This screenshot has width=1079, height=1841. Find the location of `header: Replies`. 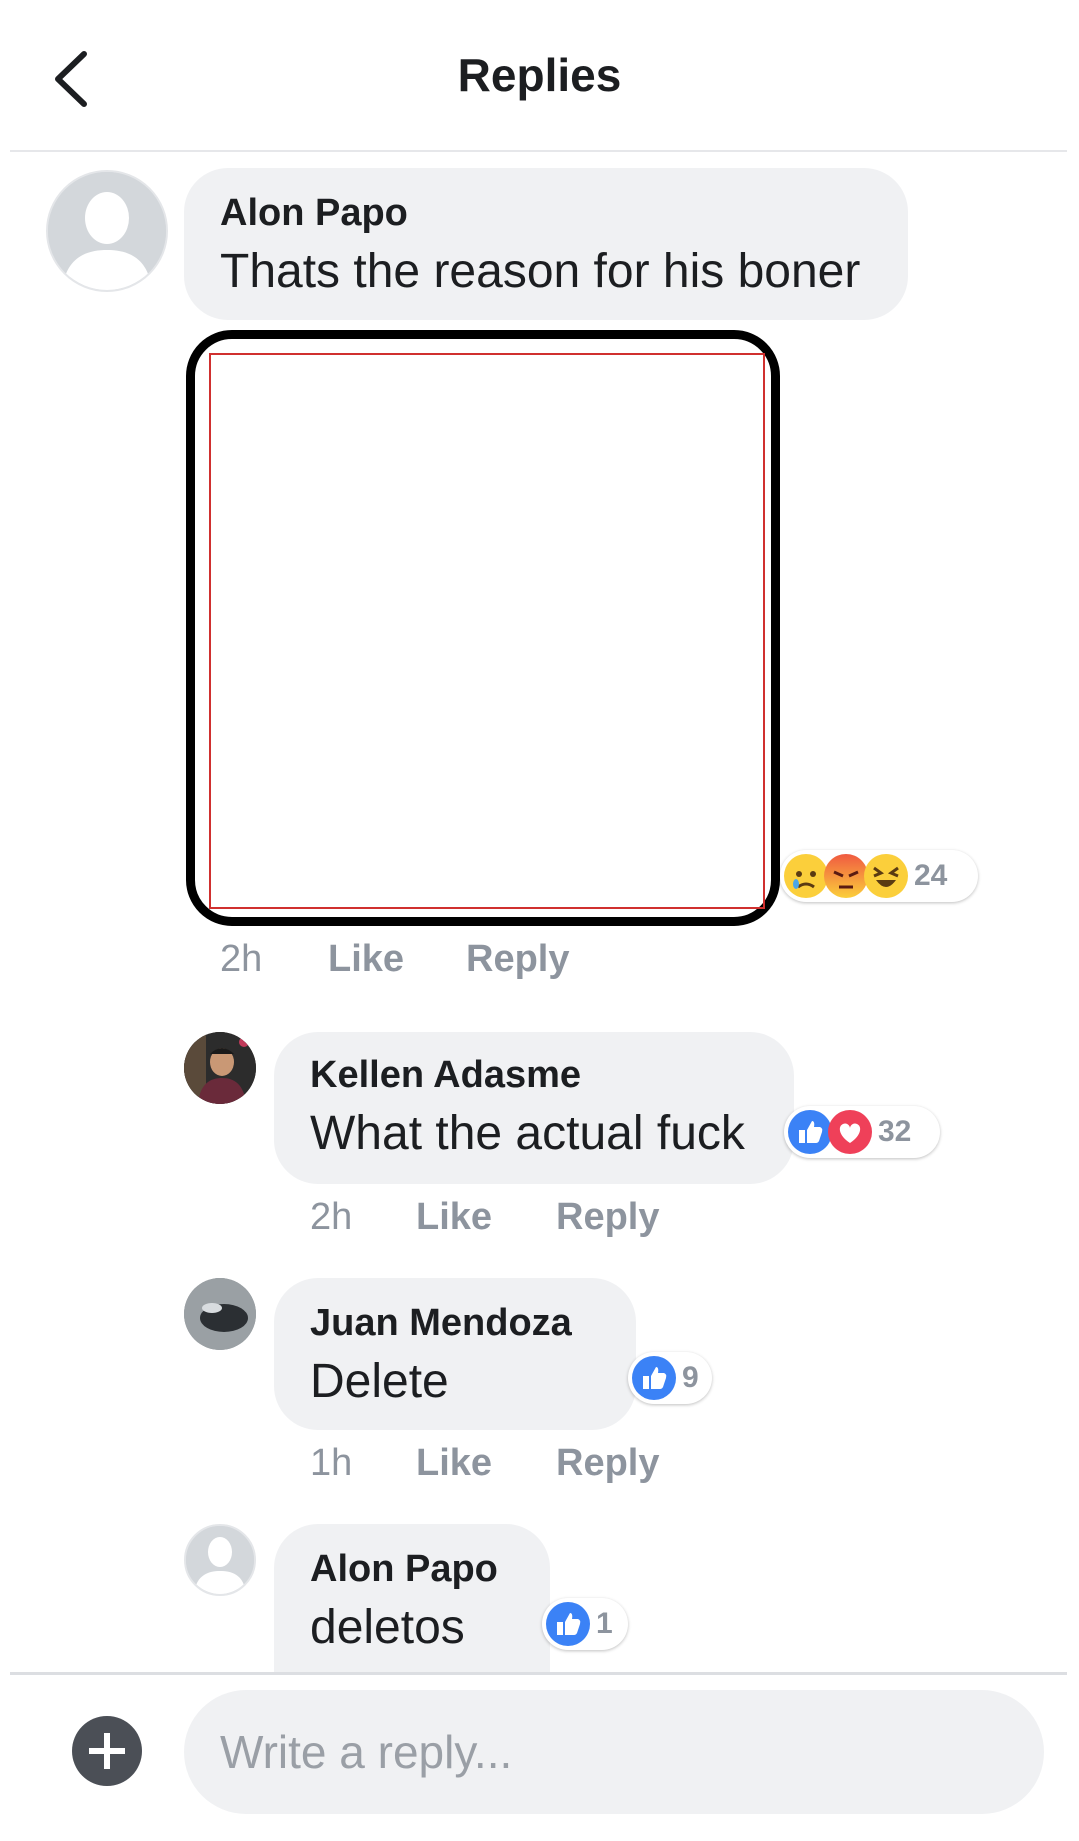

header: Replies is located at coordinates (539, 75).